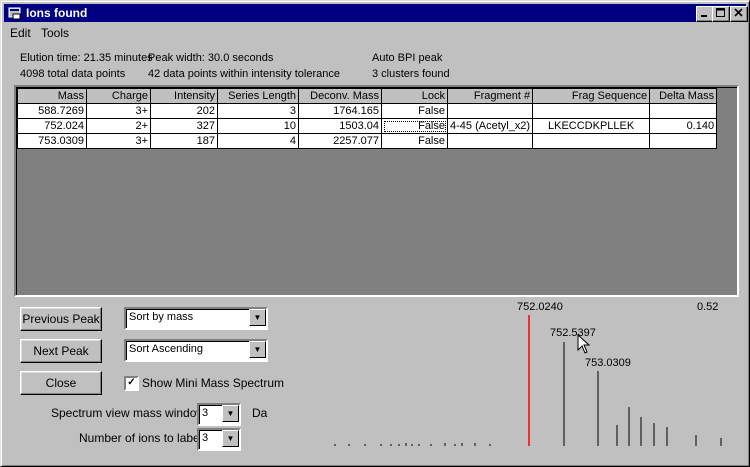 This screenshot has width=750, height=467. I want to click on menu-edit: Edit, so click(20, 33).